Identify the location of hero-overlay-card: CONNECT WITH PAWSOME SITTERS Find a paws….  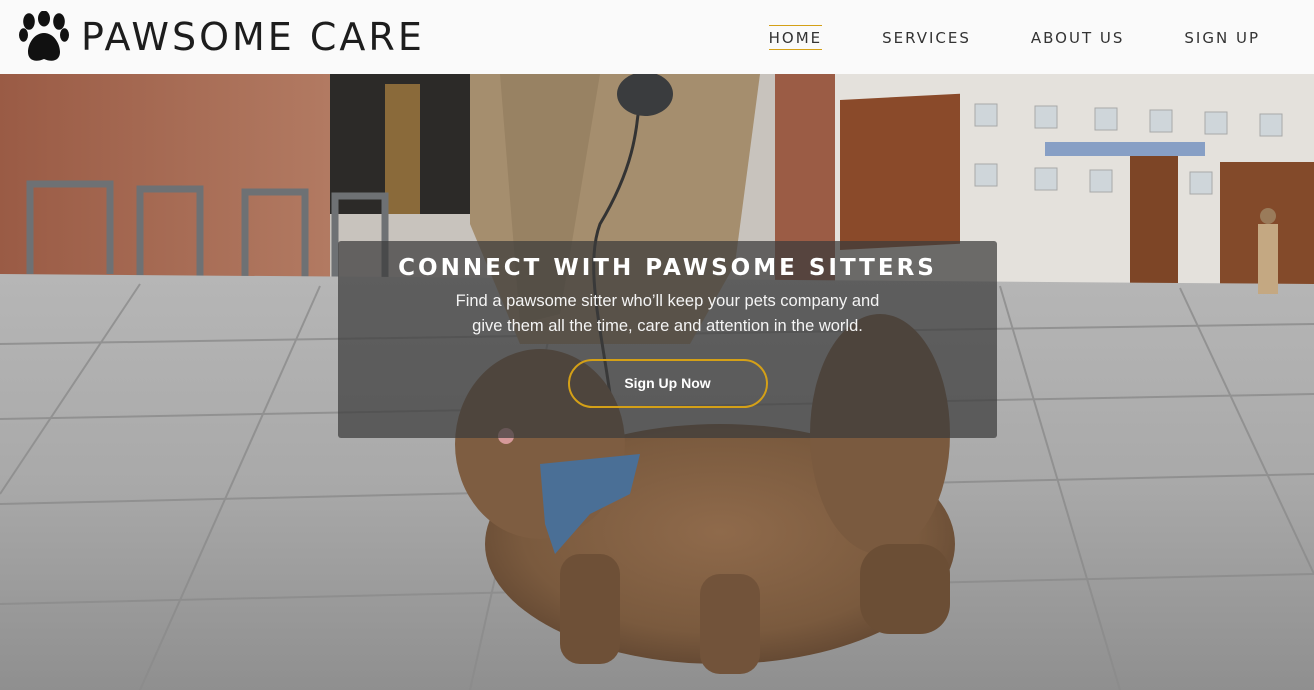
(667, 339).